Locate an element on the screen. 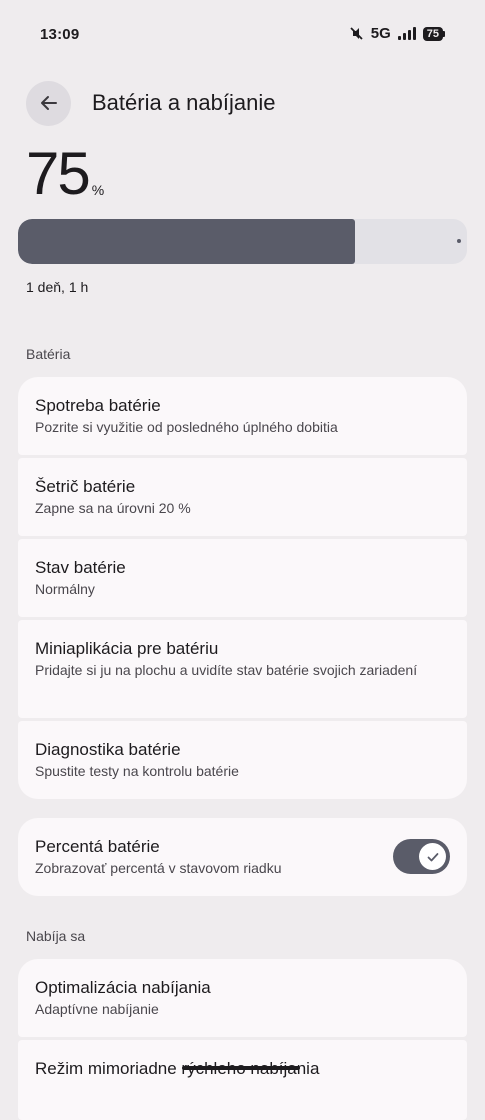 The width and height of the screenshot is (485, 1120). battery-remaining-time: 1 deň, 1 h is located at coordinates (57, 287).